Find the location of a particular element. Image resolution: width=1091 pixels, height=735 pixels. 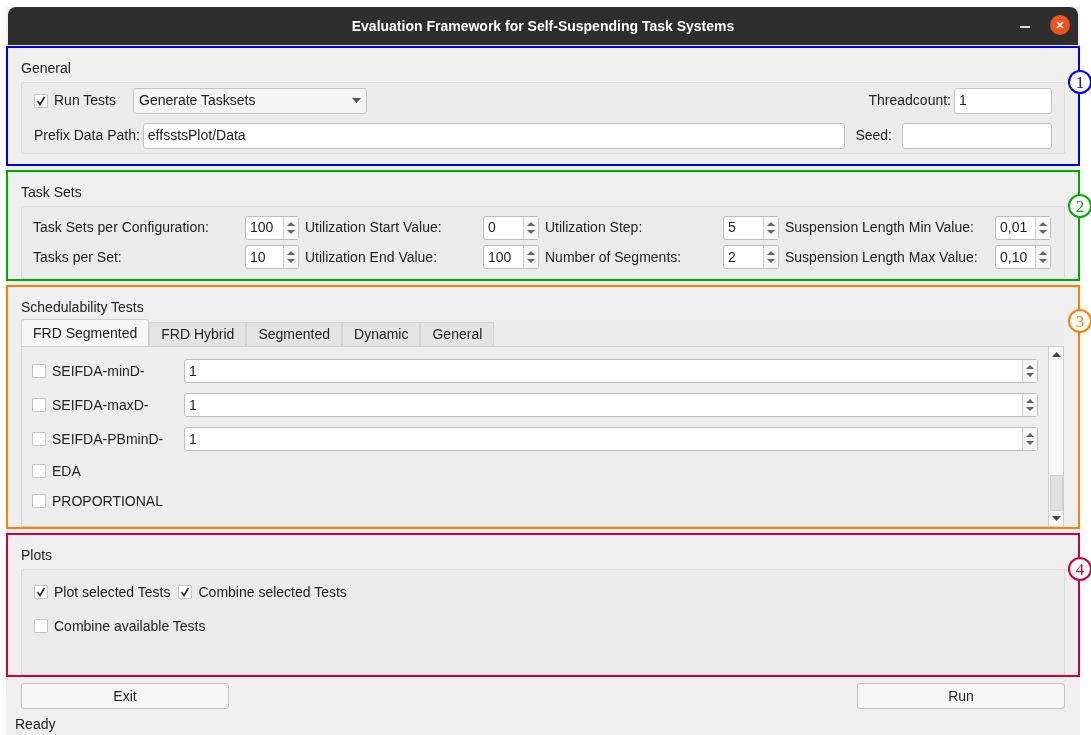

field-label: Utilization Step: is located at coordinates (594, 228).